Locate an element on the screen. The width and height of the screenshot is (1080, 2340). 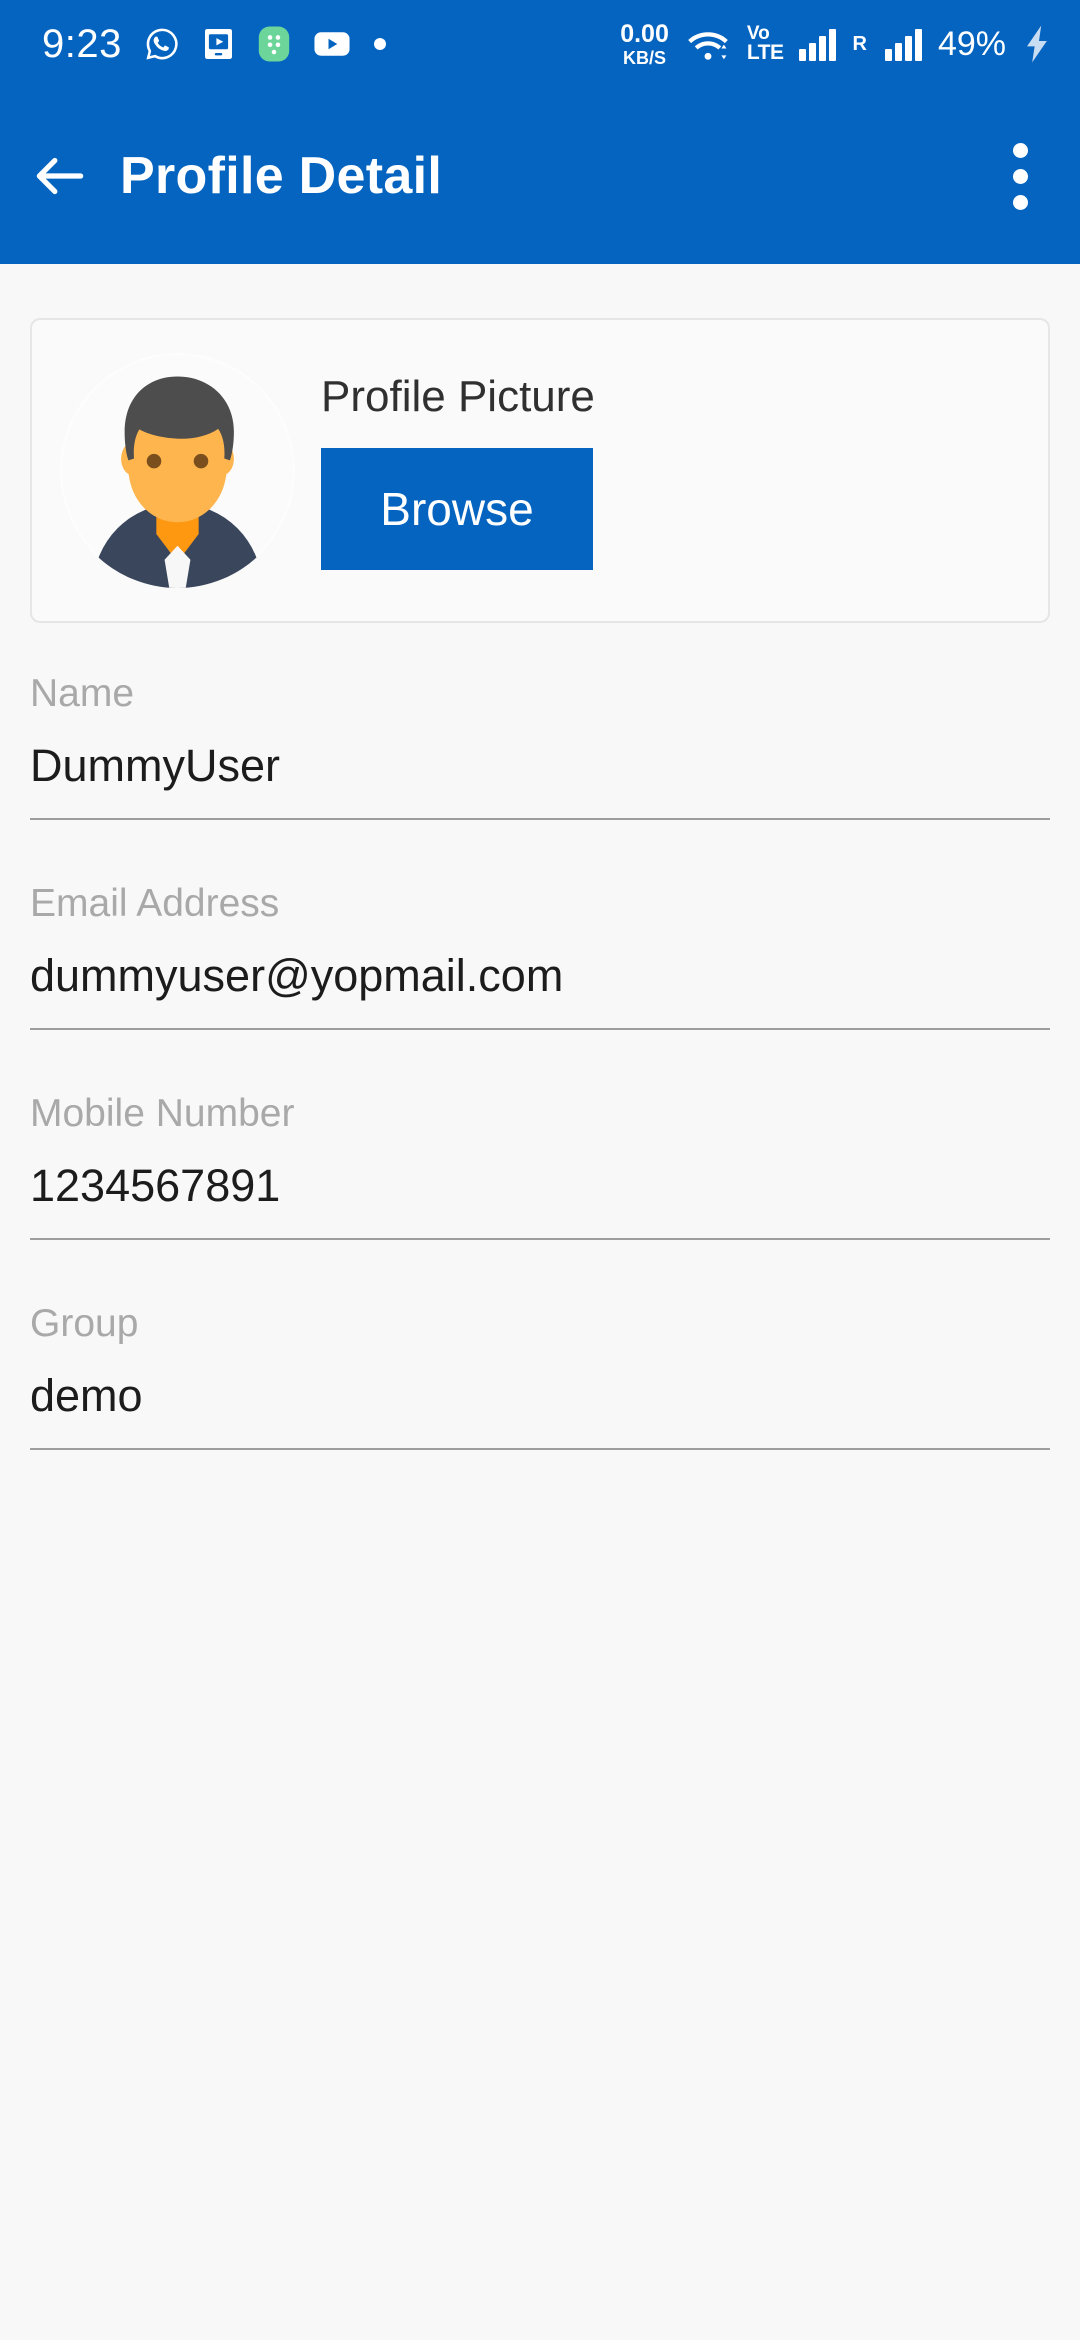
wifi-icon is located at coordinates (708, 44).